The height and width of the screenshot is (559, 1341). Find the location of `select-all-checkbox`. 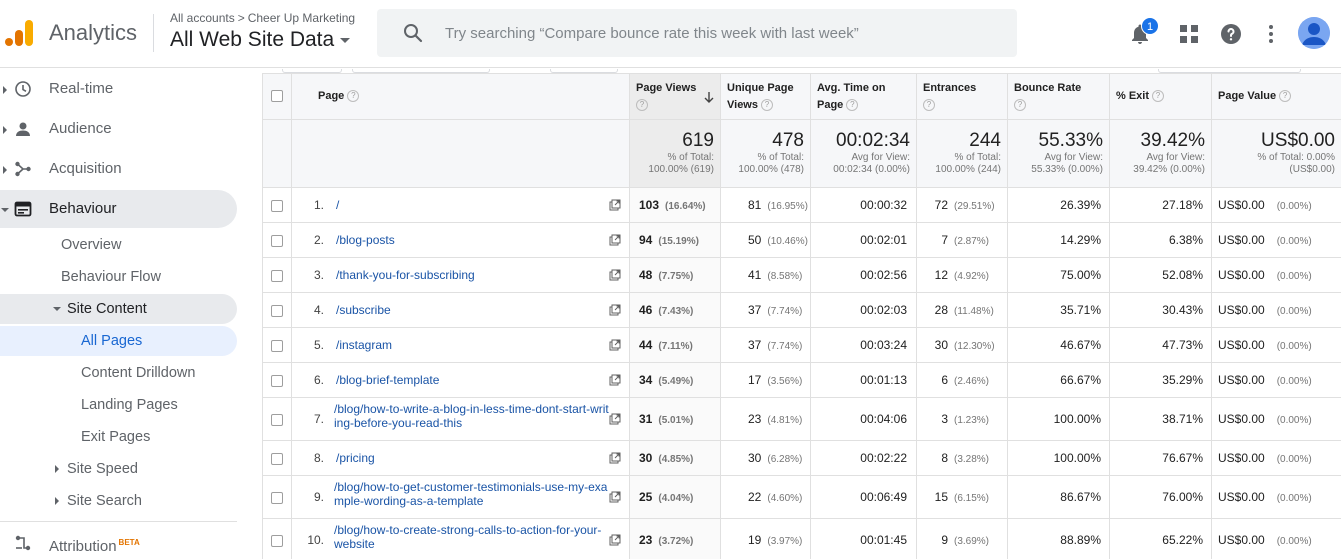

select-all-checkbox is located at coordinates (277, 96).